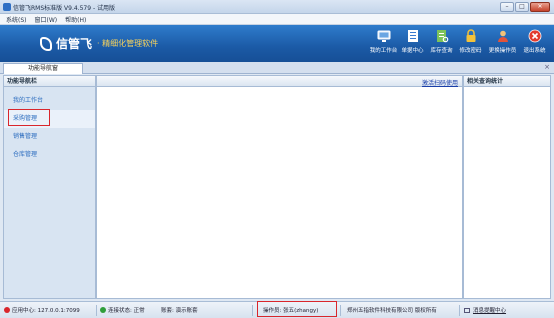  What do you see at coordinates (7, 7) in the screenshot?
I see `app-logo-icon` at bounding box center [7, 7].